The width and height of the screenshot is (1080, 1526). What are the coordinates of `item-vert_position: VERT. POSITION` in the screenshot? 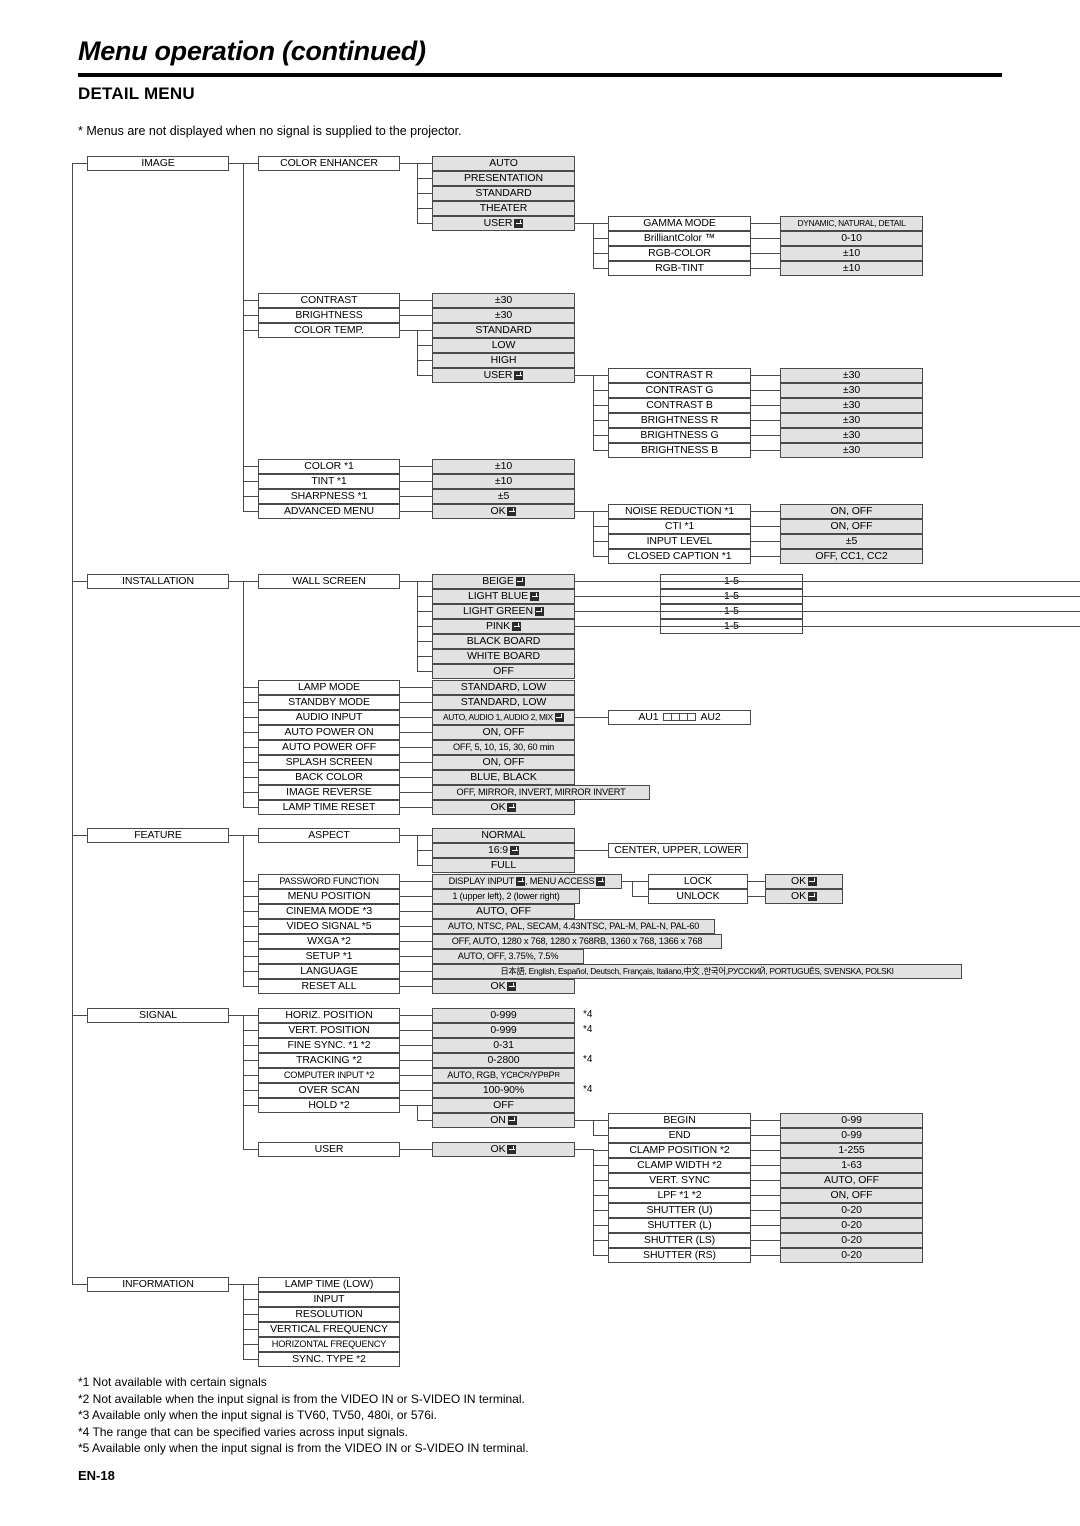 It's located at (329, 1030).